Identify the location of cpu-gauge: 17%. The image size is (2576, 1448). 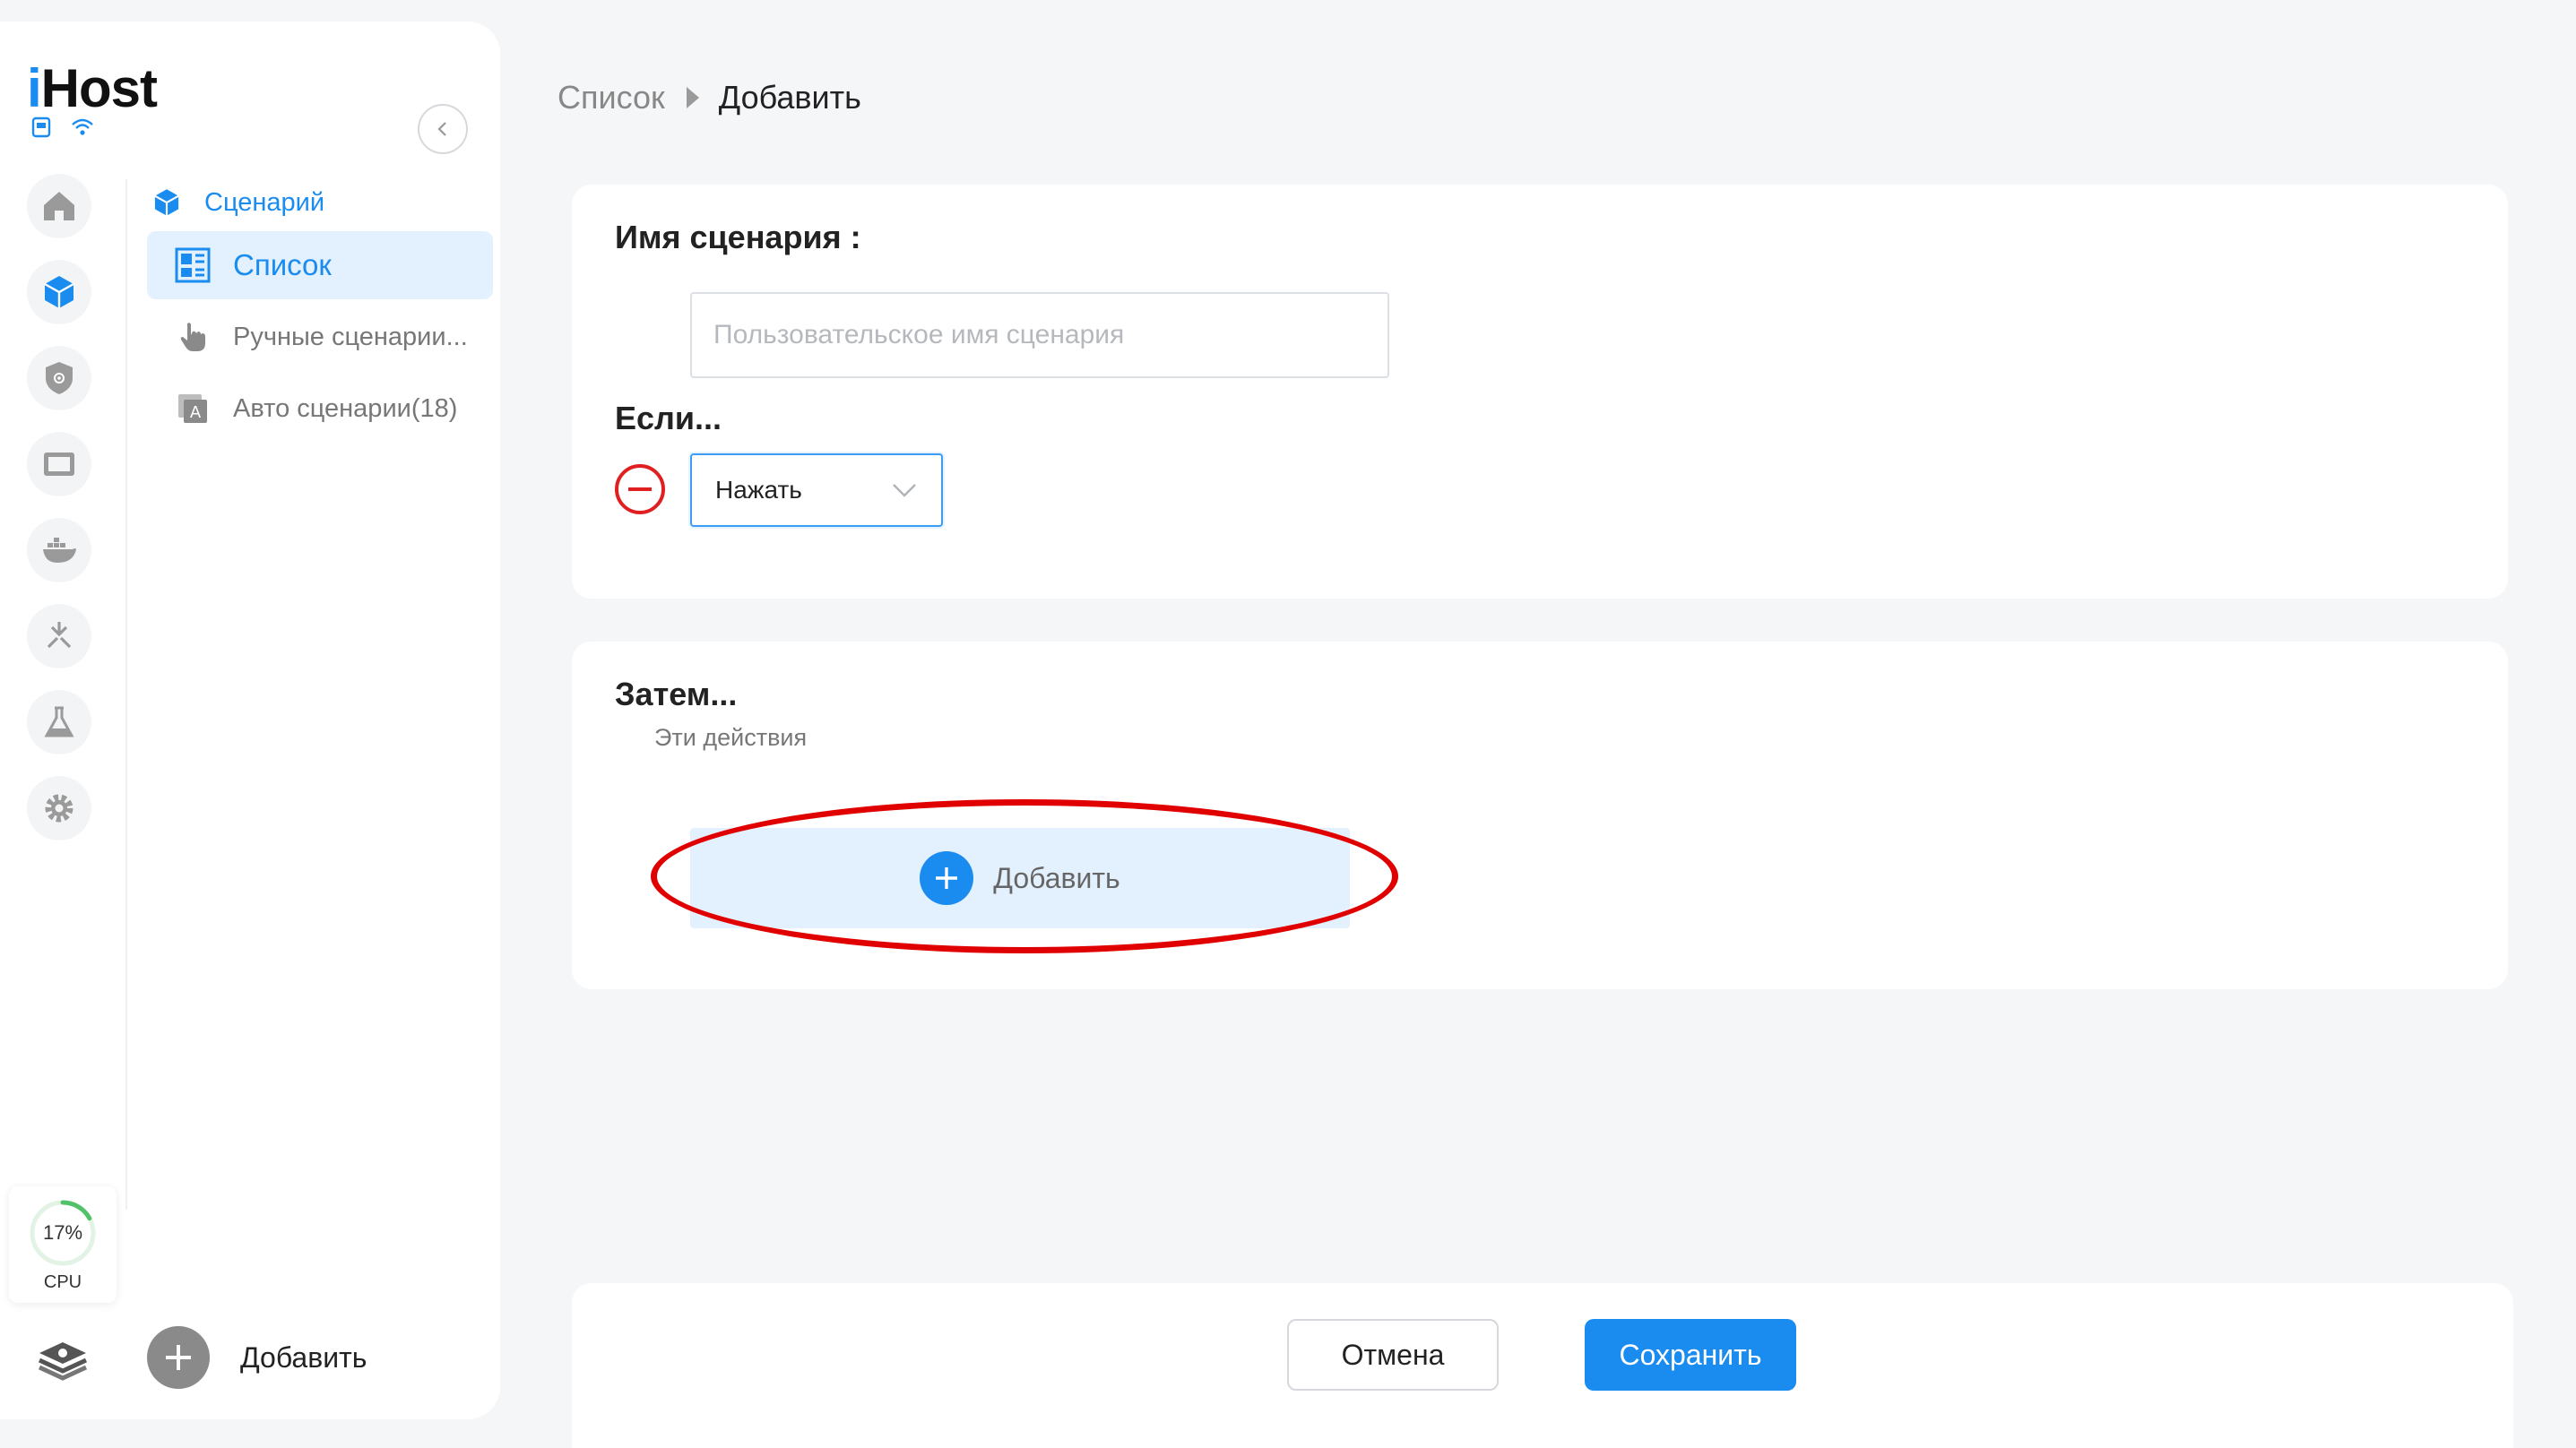
(63, 1233).